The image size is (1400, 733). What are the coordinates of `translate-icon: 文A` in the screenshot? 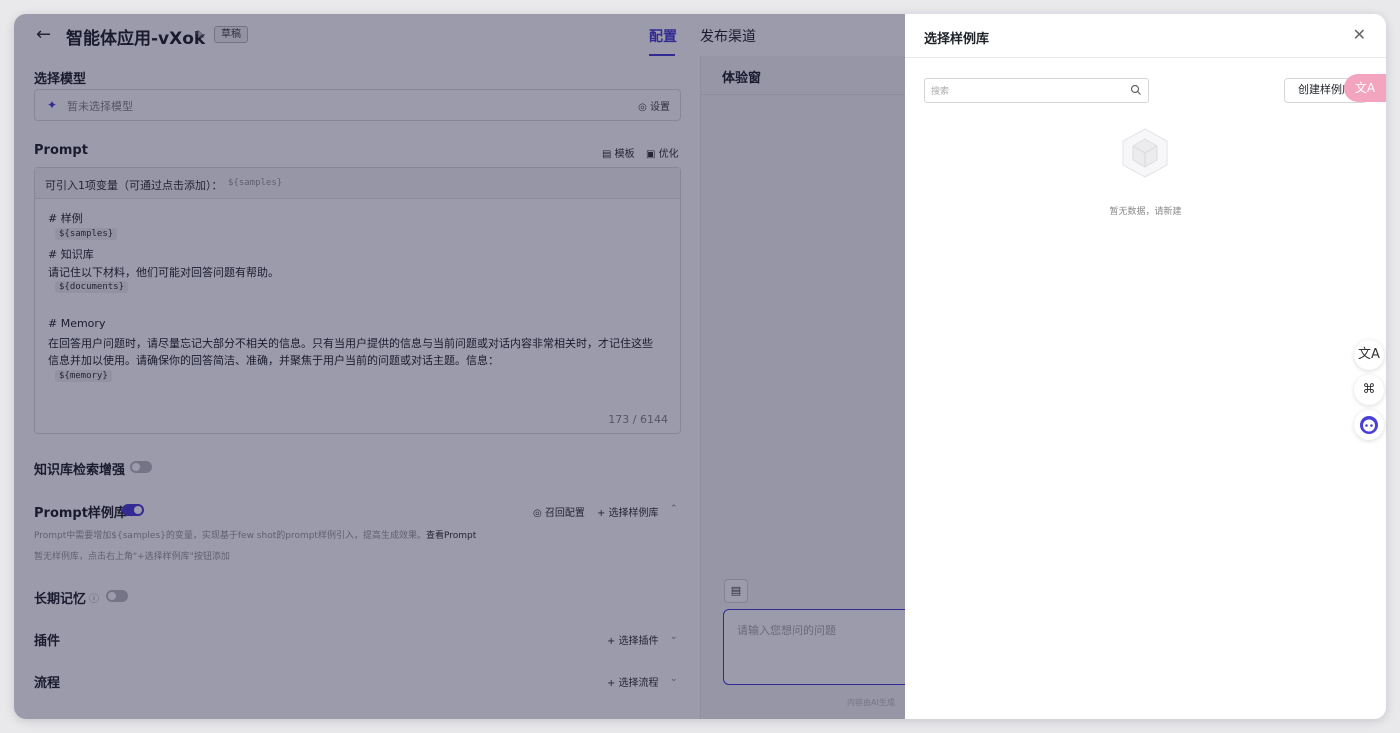 It's located at (1369, 355).